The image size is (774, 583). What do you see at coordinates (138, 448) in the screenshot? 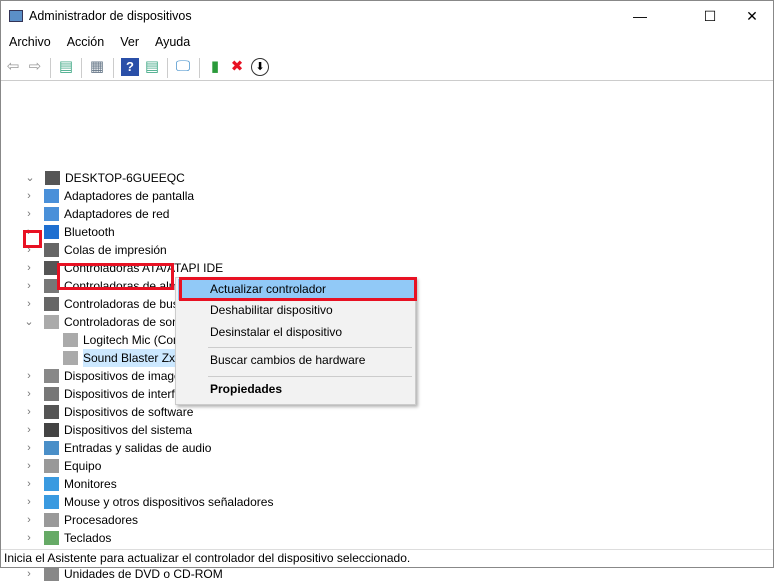
I see `tree-item-label: Entradas y salidas de audio` at bounding box center [138, 448].